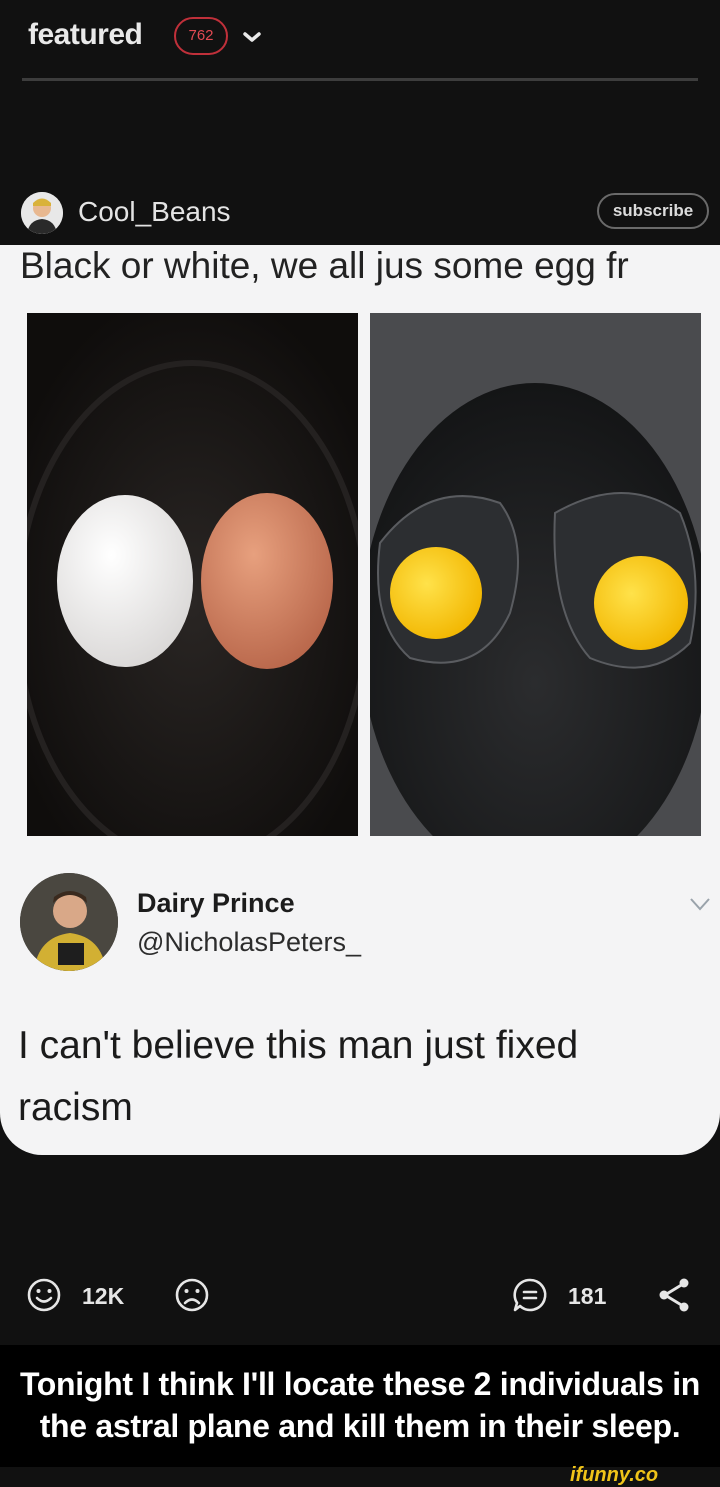 The image size is (720, 1487). I want to click on featured-count-badge: 762, so click(201, 36).